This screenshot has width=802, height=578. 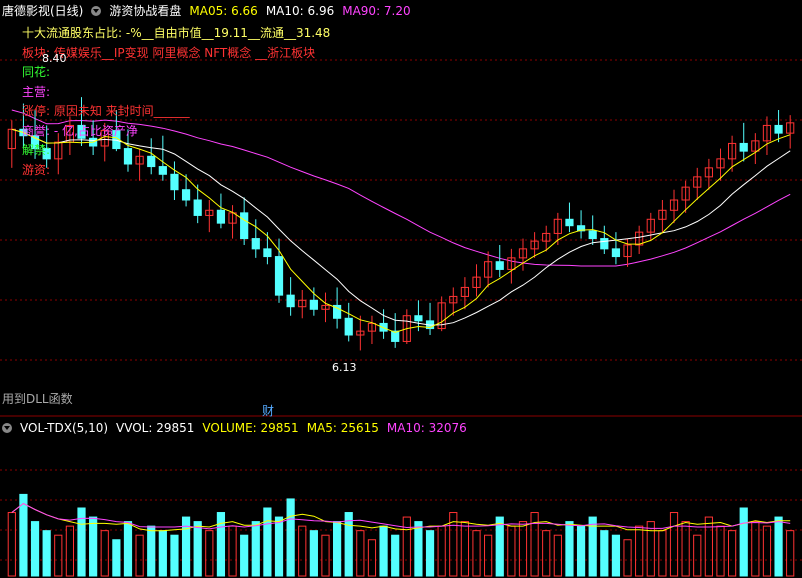 What do you see at coordinates (64, 428) in the screenshot?
I see `vol-indicator-name: VOL-TDX(5,10)` at bounding box center [64, 428].